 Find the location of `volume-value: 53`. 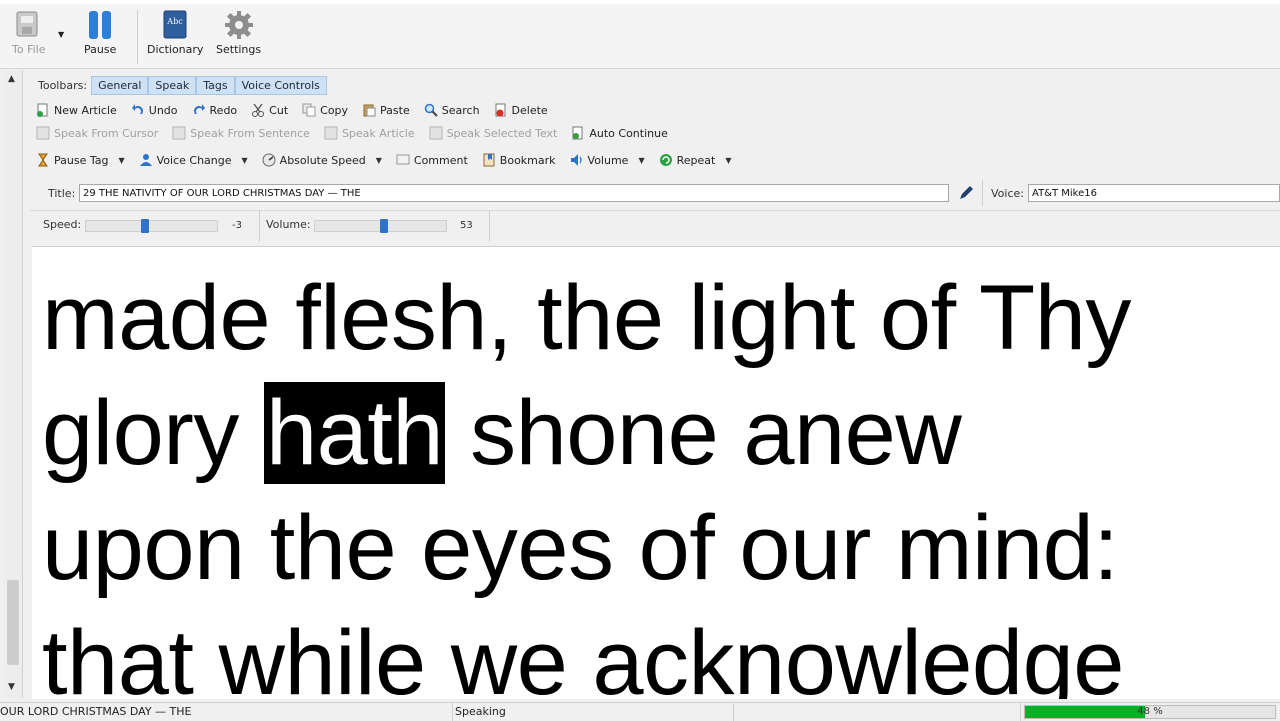

volume-value: 53 is located at coordinates (466, 225).